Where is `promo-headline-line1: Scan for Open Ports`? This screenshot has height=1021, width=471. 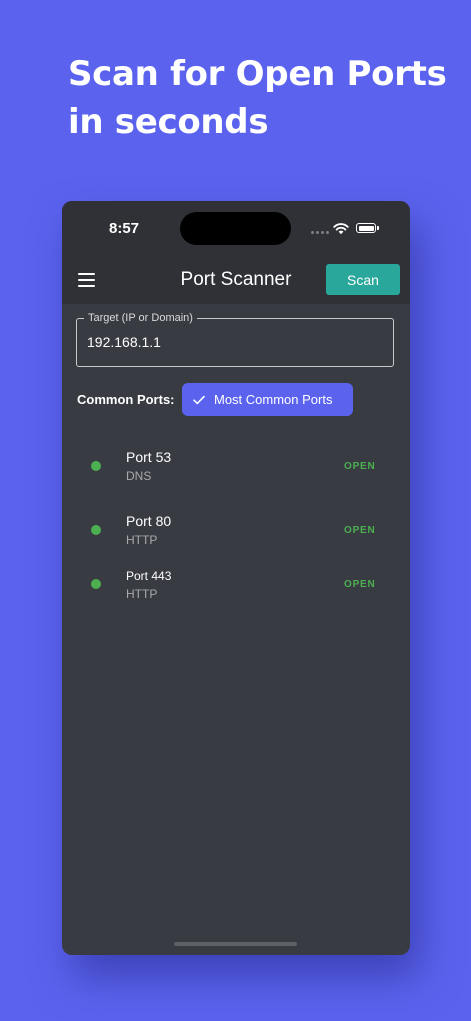 promo-headline-line1: Scan for Open Ports is located at coordinates (257, 74).